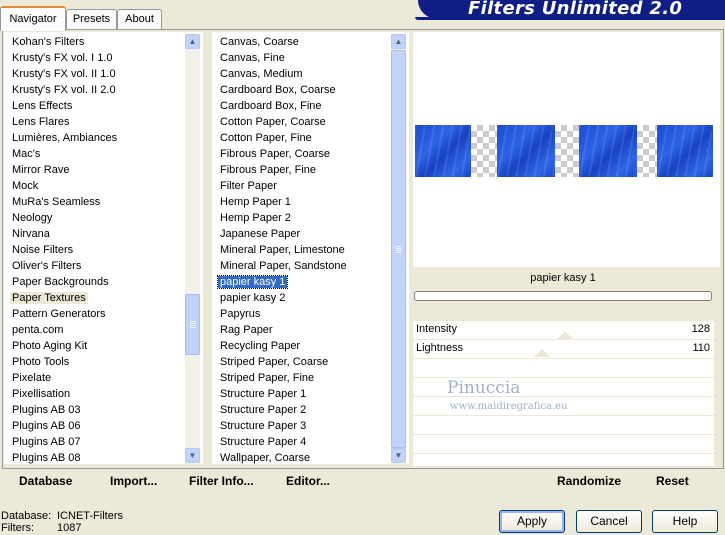 This screenshot has height=535, width=725. I want to click on list-item: Paper Backgrounds, so click(60, 282).